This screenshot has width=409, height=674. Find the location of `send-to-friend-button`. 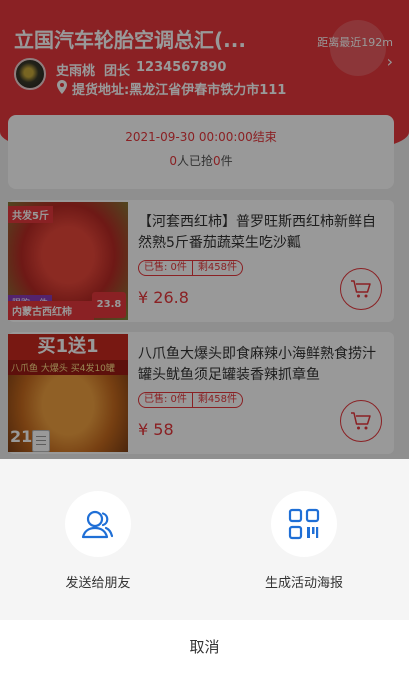

send-to-friend-button is located at coordinates (98, 524).